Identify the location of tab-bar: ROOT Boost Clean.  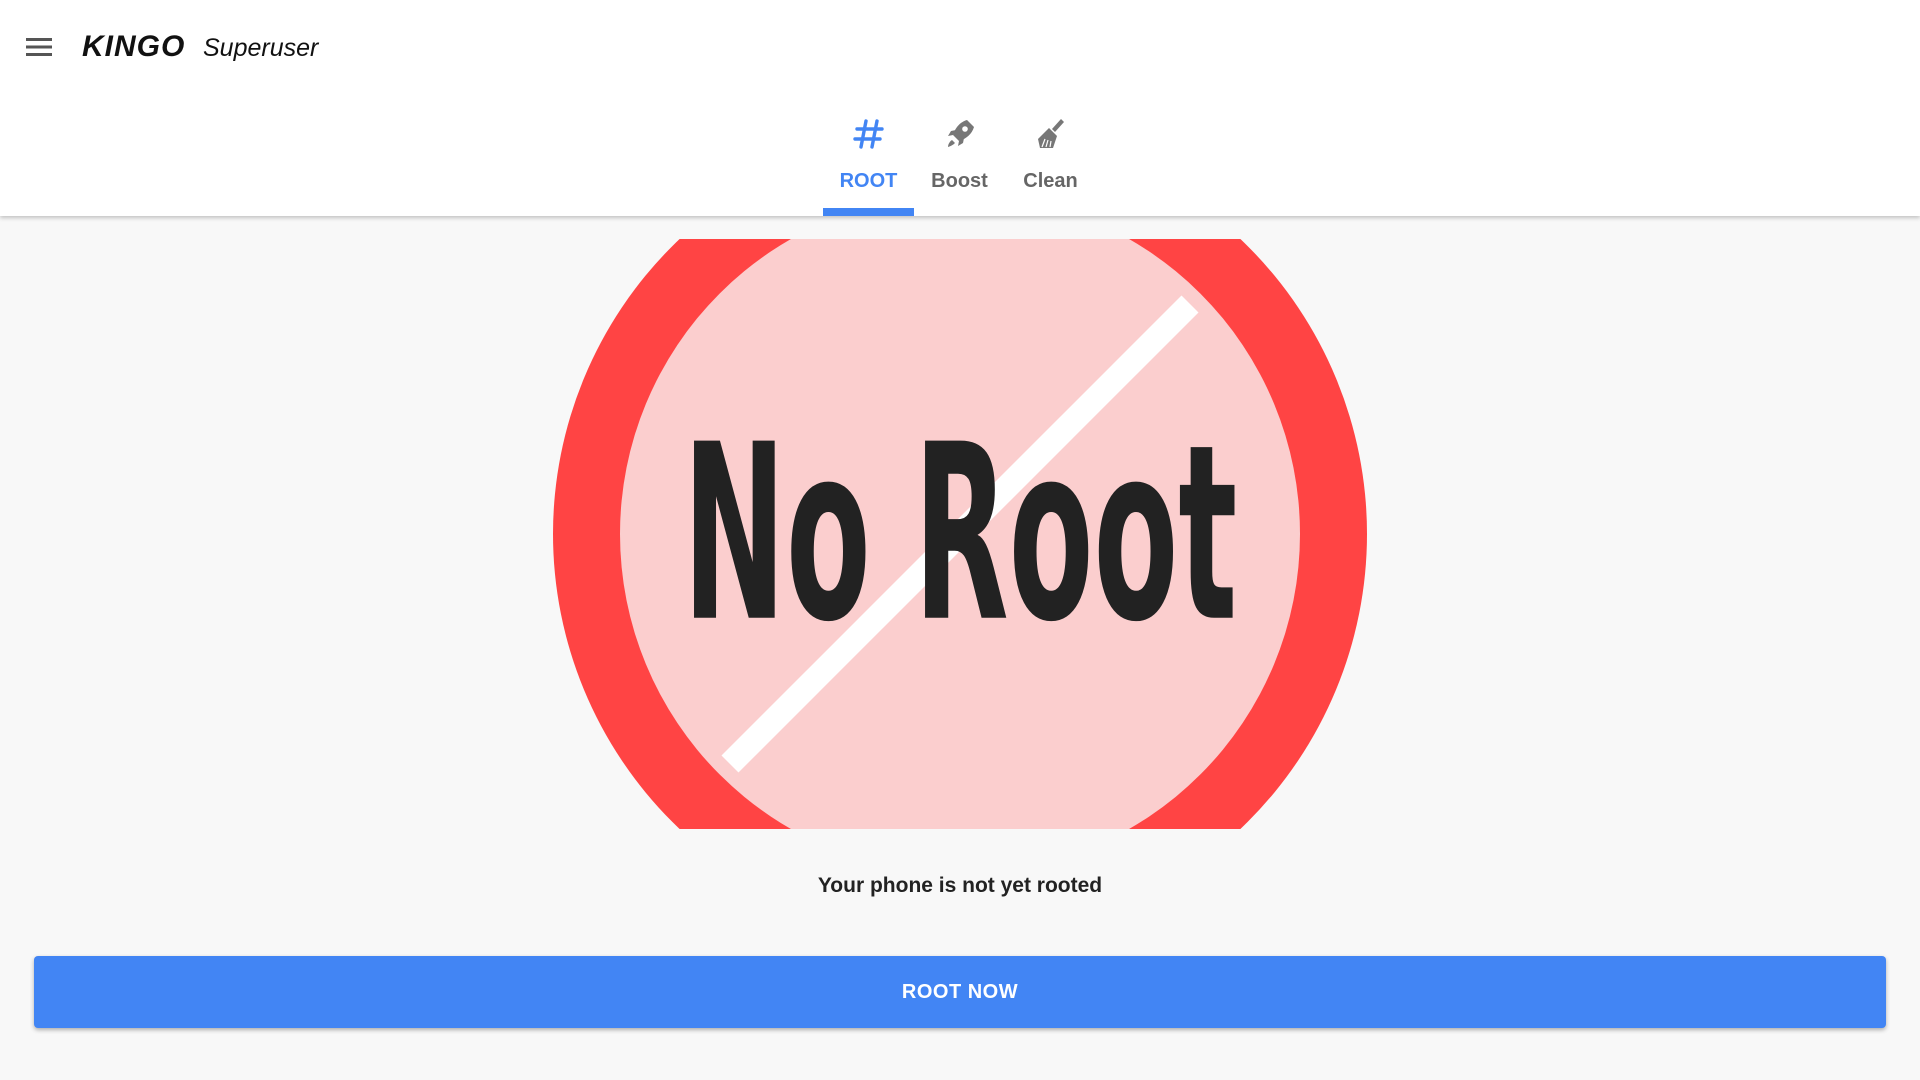
(959, 163).